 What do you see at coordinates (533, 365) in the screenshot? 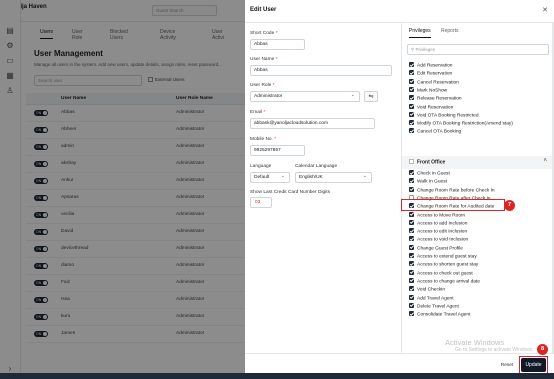
I see `update-button: Update` at bounding box center [533, 365].